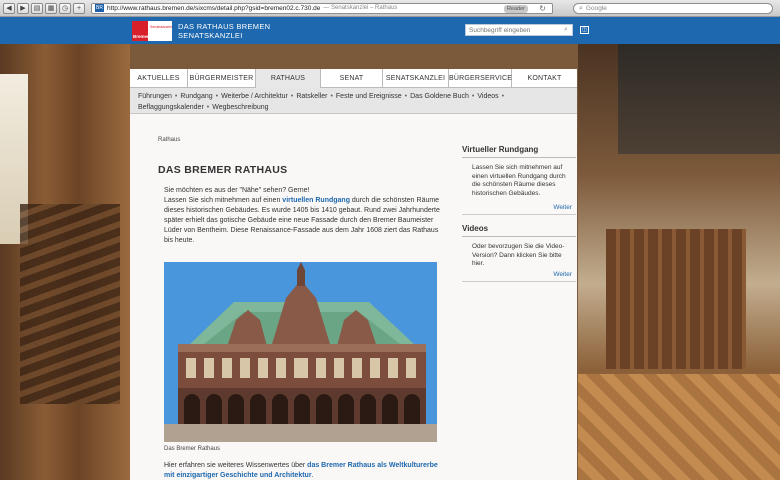 The height and width of the screenshot is (480, 780). I want to click on header-title-line2: SENATSKANZLEI, so click(210, 35).